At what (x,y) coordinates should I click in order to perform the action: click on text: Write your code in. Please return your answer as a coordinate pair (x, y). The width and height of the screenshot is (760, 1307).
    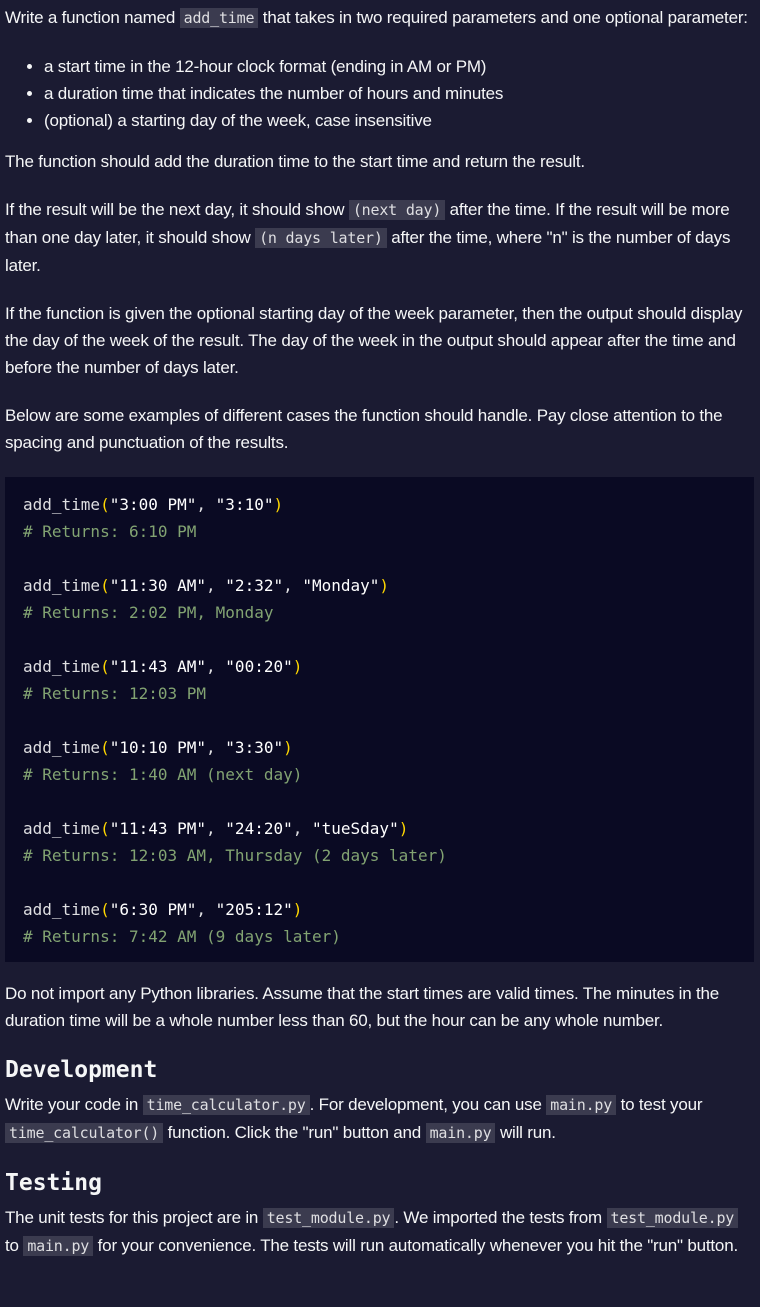
    Looking at the image, I should click on (74, 1104).